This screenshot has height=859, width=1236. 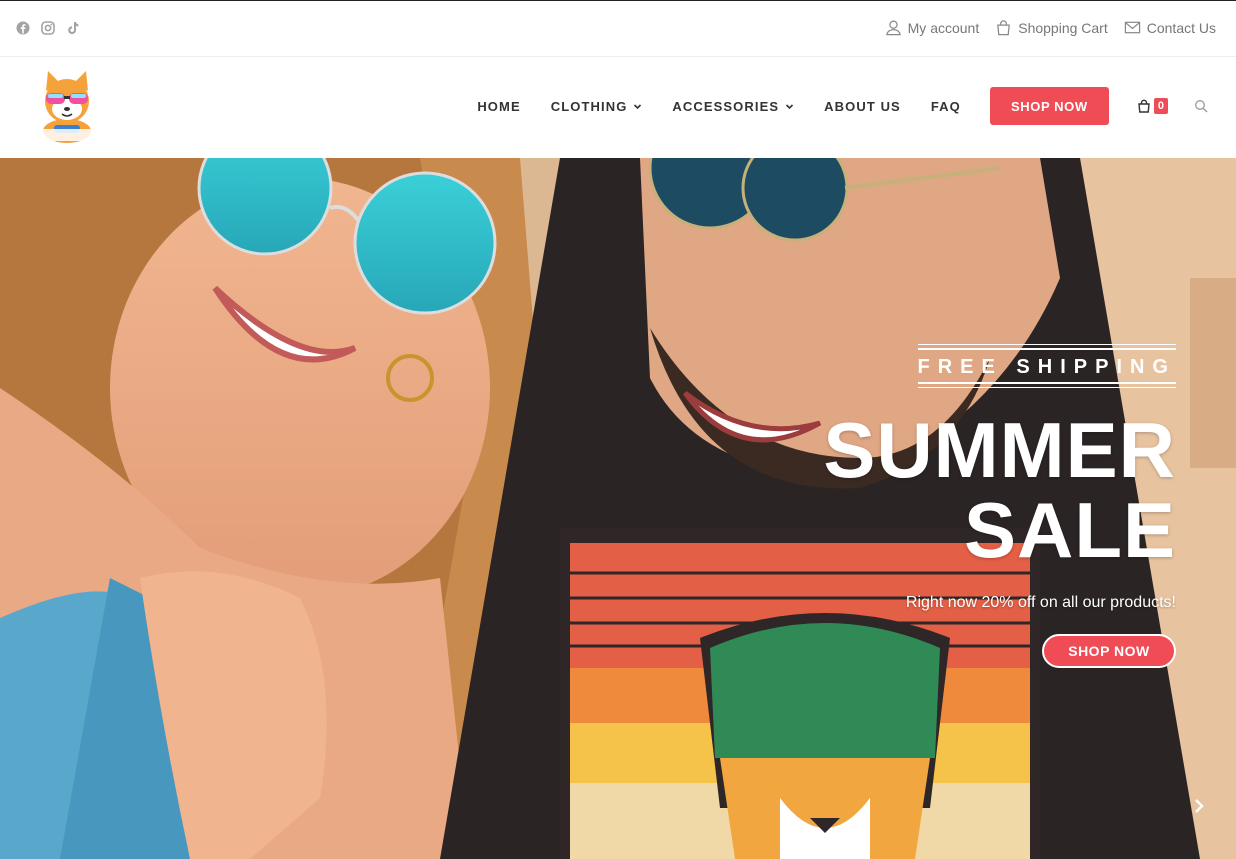 I want to click on nav-about-label: ABOUT US, so click(x=862, y=106).